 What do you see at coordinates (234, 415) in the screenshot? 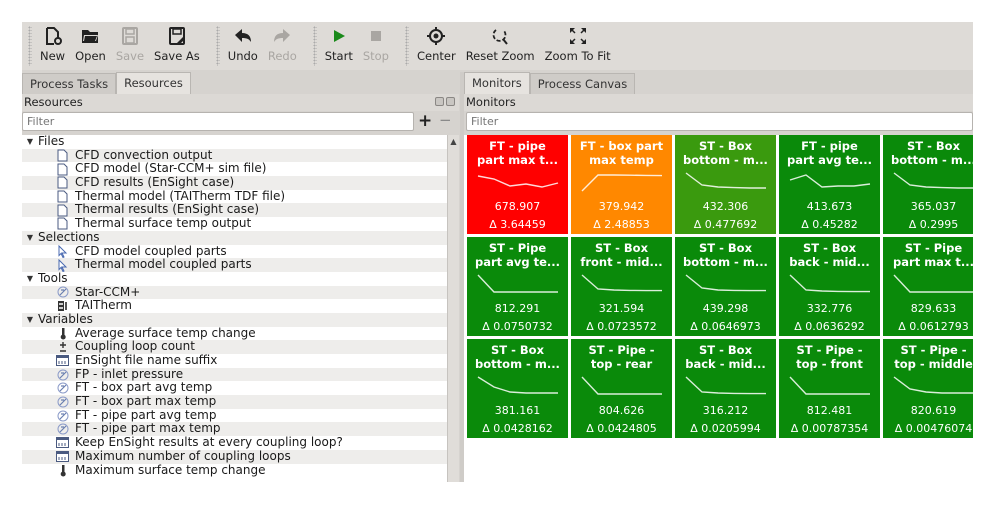
I see `tree-item: FT - pipe part avg temp` at bounding box center [234, 415].